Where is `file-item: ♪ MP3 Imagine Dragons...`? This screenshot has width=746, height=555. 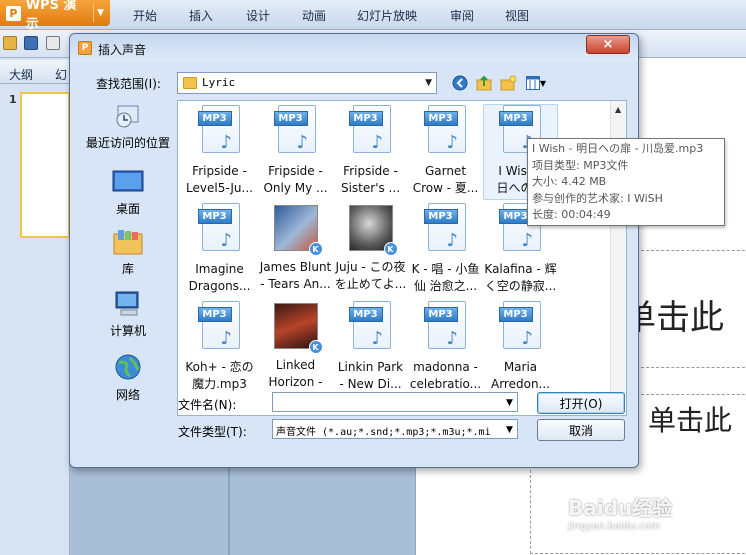
file-item: ♪ MP3 Imagine Dragons... is located at coordinates (219, 251).